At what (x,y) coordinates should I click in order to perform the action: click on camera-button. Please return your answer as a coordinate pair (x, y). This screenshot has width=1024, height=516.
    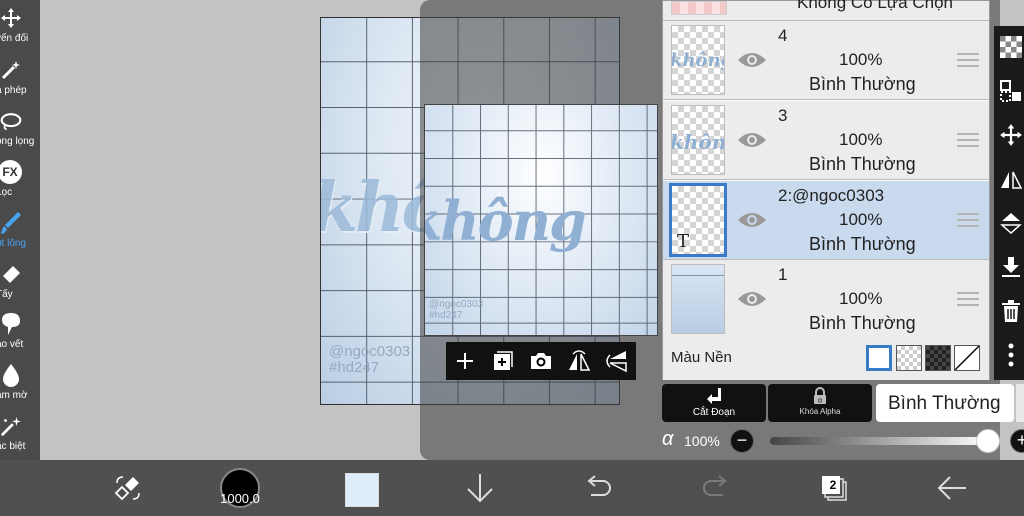
    Looking at the image, I should click on (541, 361).